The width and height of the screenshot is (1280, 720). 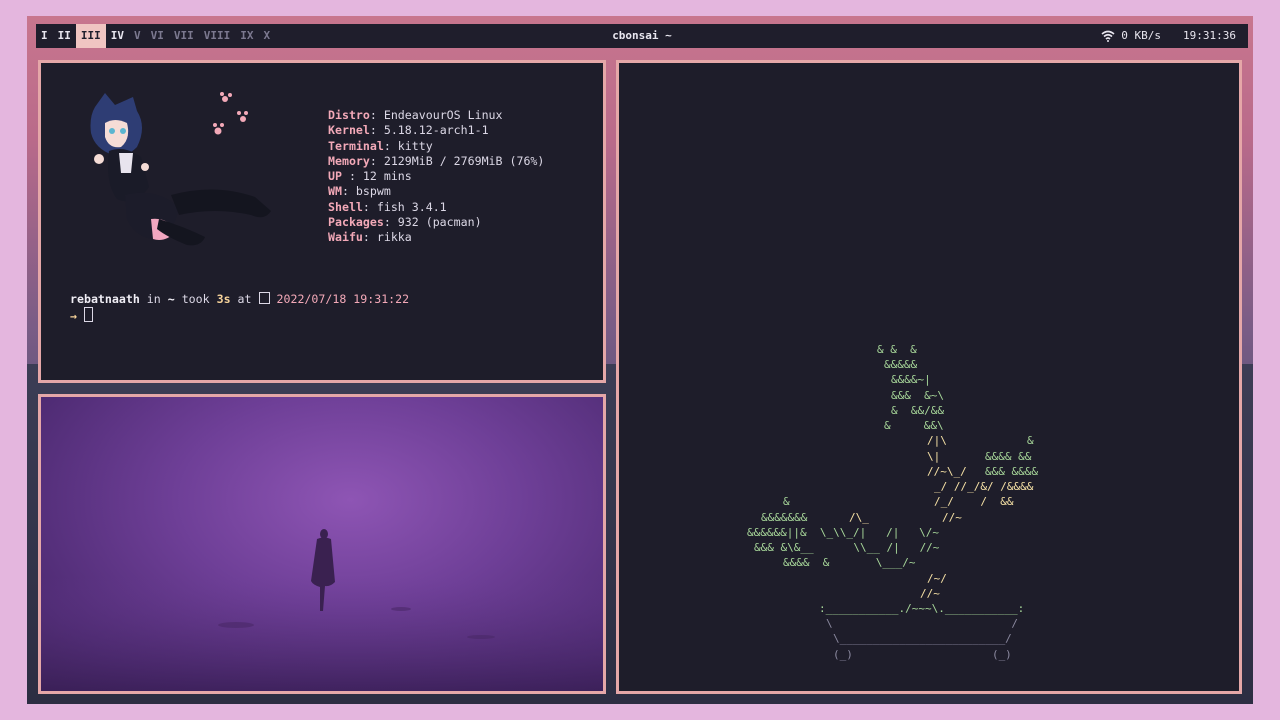 I want to click on clock-icon, so click(x=264, y=298).